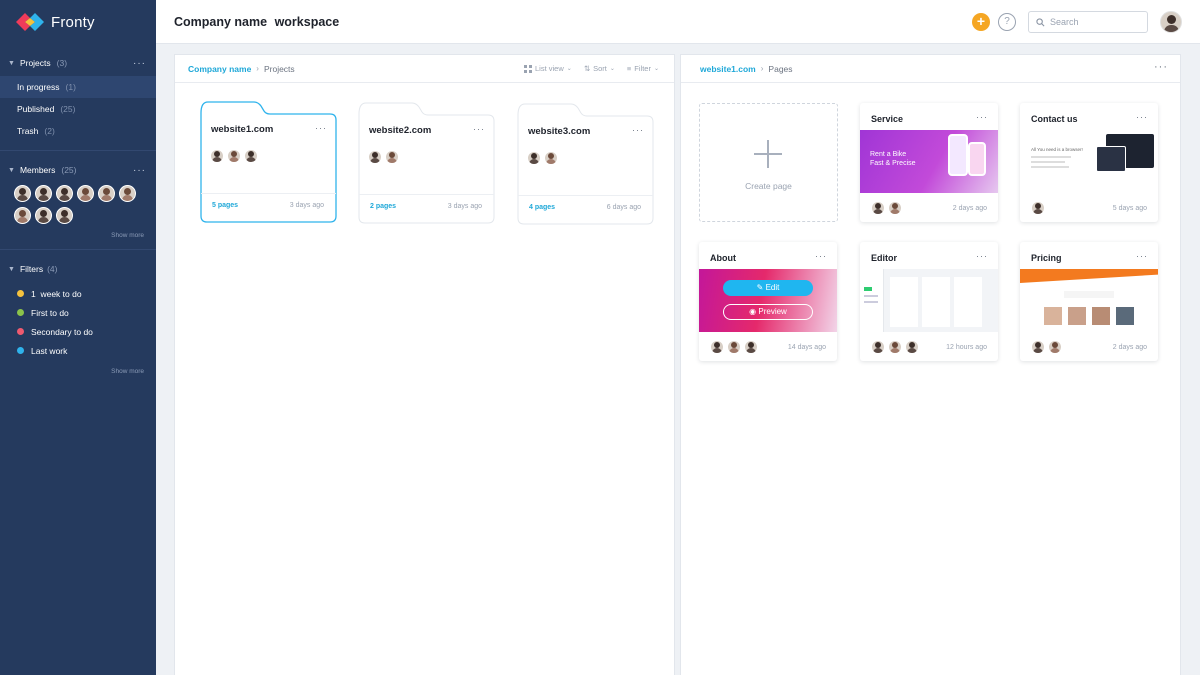 Image resolution: width=1200 pixels, height=675 pixels. What do you see at coordinates (981, 22) in the screenshot?
I see `add-button: +` at bounding box center [981, 22].